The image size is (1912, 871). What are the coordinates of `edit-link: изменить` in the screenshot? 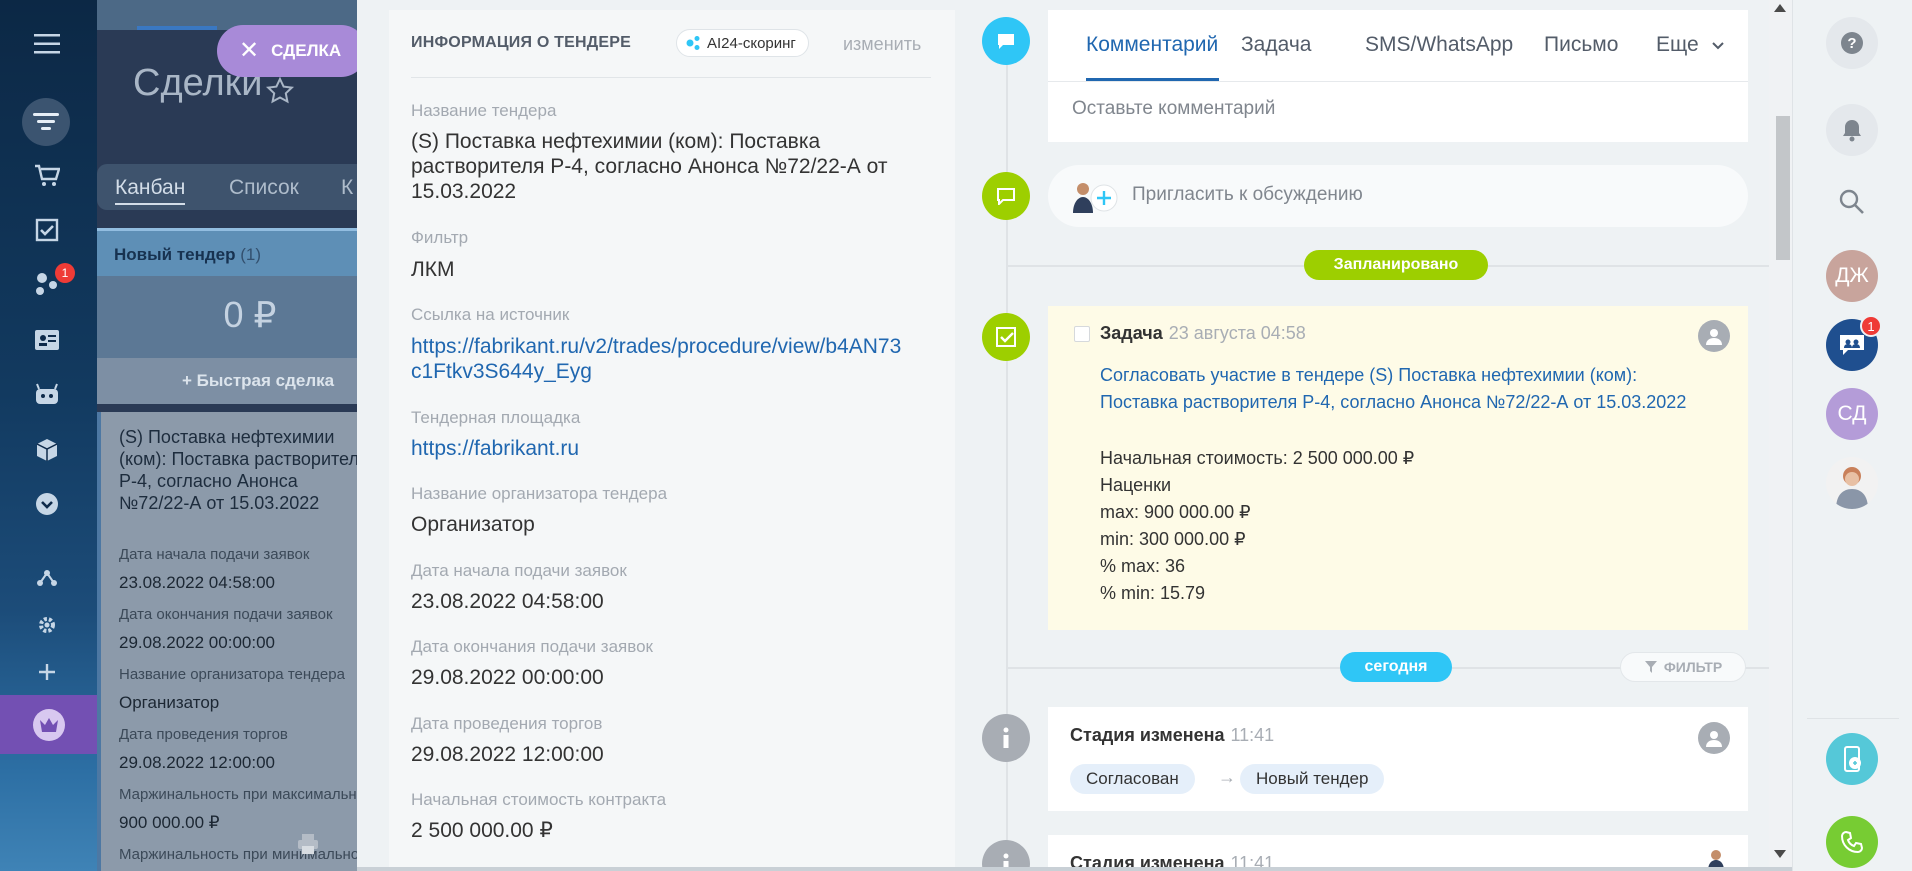 It's located at (882, 44).